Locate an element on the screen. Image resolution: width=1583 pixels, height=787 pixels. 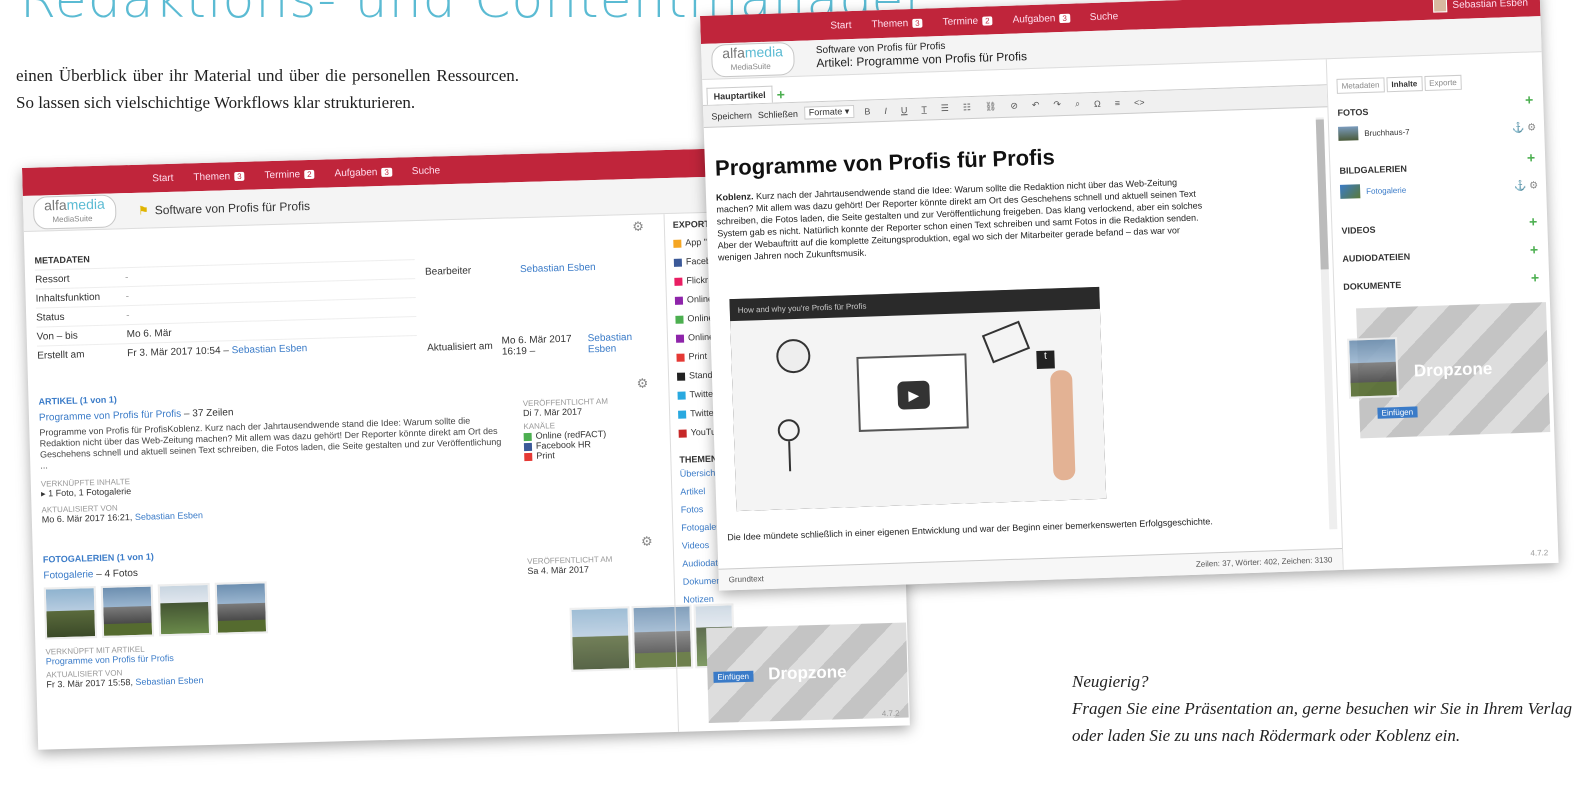
section-bildgalerien: BILDGALERIEN + Fotogalerie ⚓ ⚙ is located at coordinates (1439, 187).